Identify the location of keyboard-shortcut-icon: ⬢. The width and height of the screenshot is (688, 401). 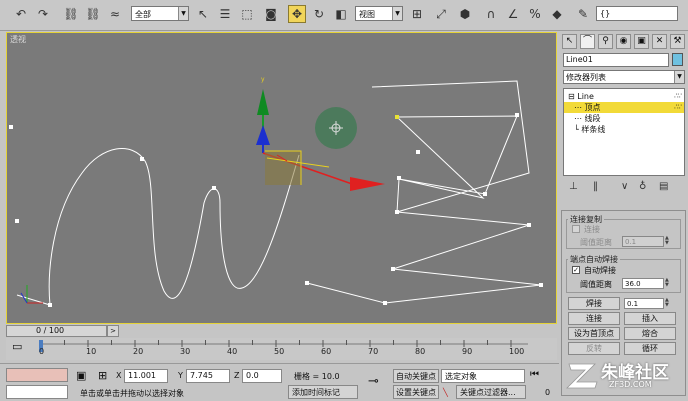
(465, 14).